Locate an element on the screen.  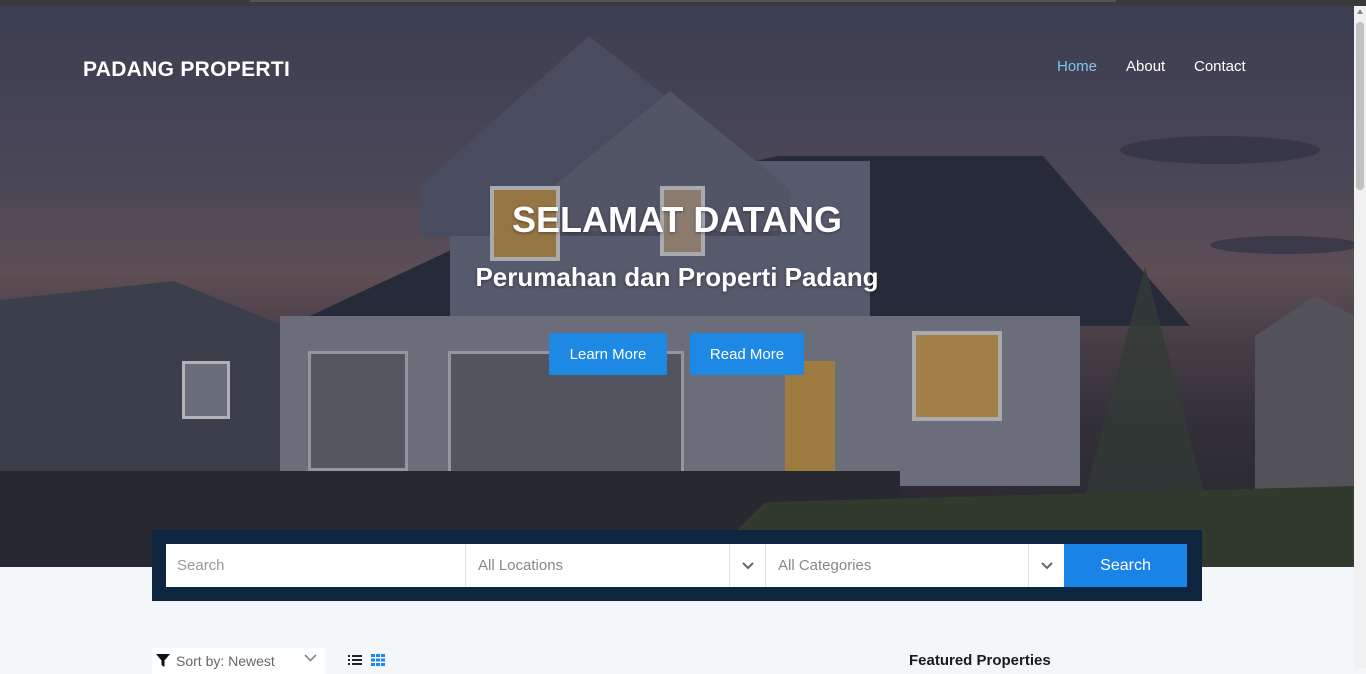
search-input: Search is located at coordinates (315, 565).